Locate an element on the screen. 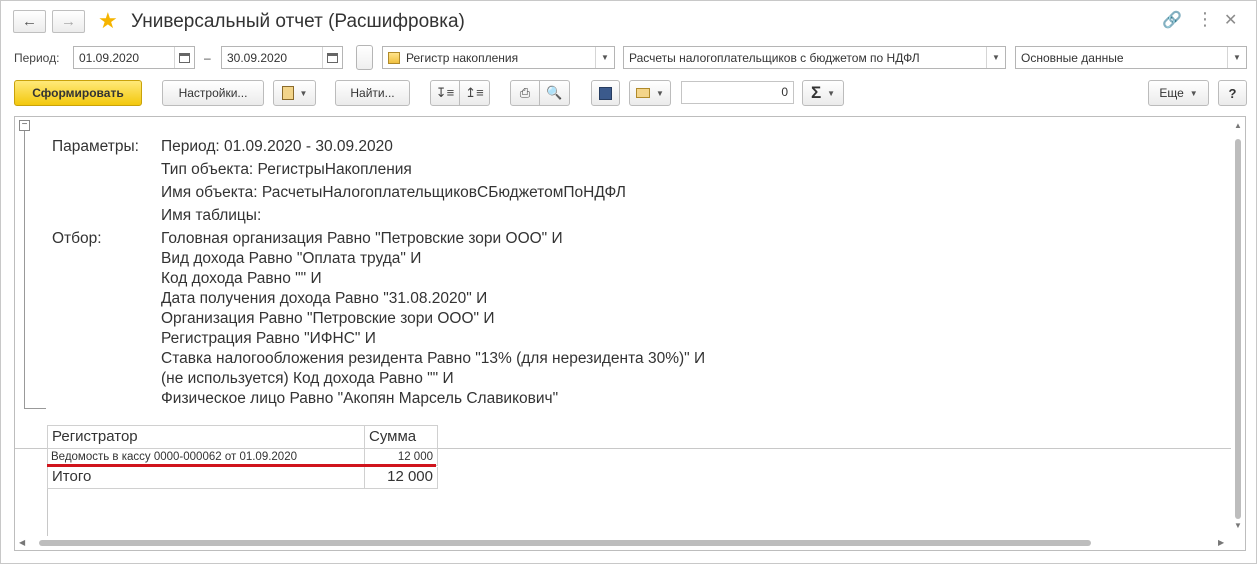 The height and width of the screenshot is (564, 1257). sort-ascending-icon: ↥≡ is located at coordinates (475, 93).